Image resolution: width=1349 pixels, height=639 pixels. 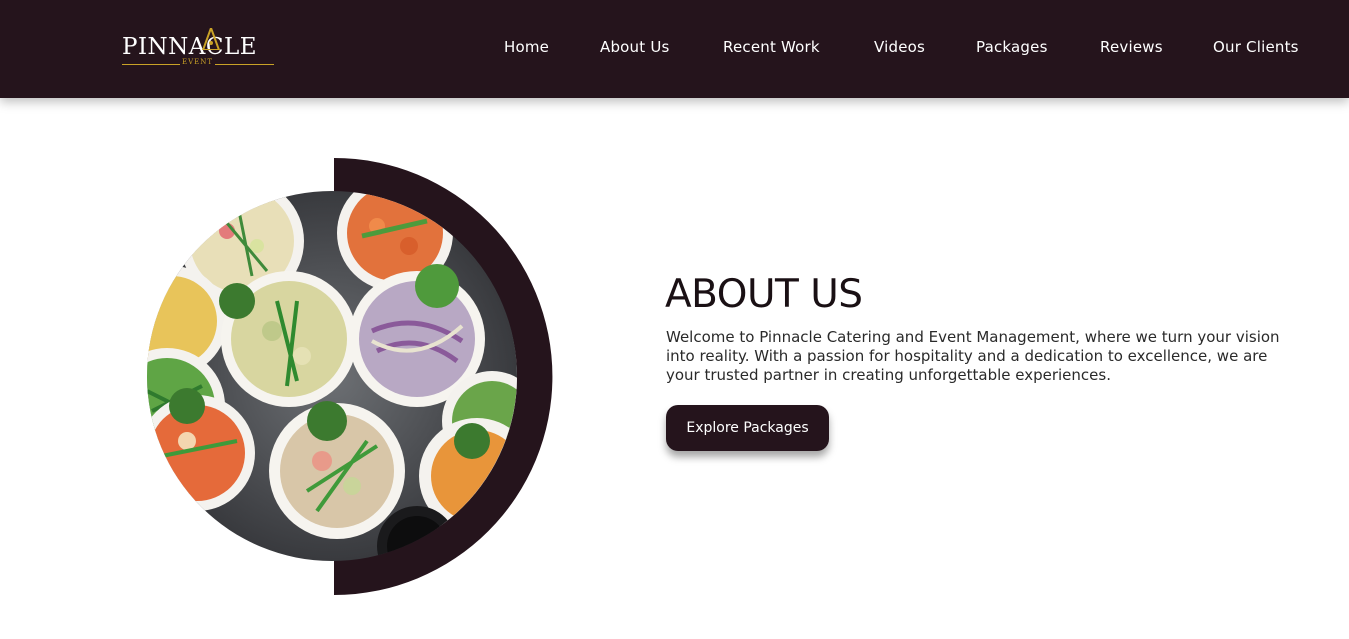 What do you see at coordinates (190, 47) in the screenshot?
I see `logo-wordmark: PINNACLE` at bounding box center [190, 47].